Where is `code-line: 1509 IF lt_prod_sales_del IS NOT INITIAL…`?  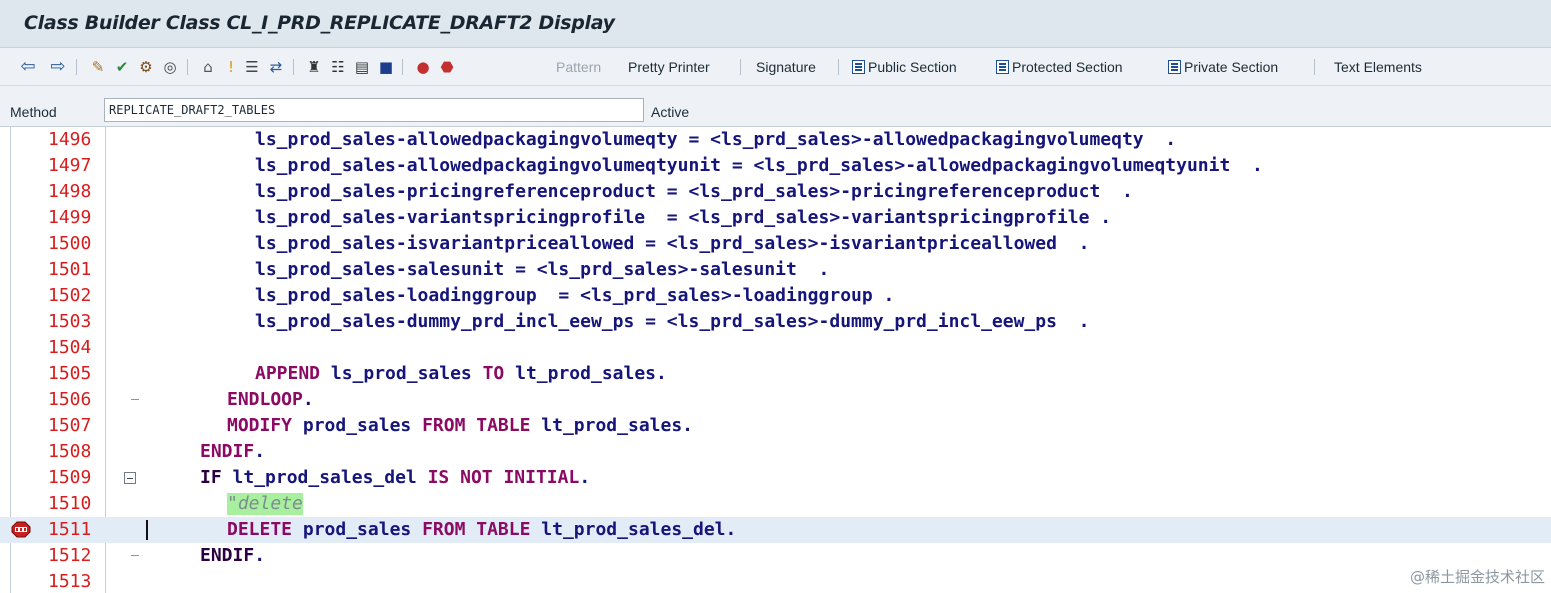
code-line: 1509 IF lt_prod_sales_del IS NOT INITIAL… is located at coordinates (775, 478).